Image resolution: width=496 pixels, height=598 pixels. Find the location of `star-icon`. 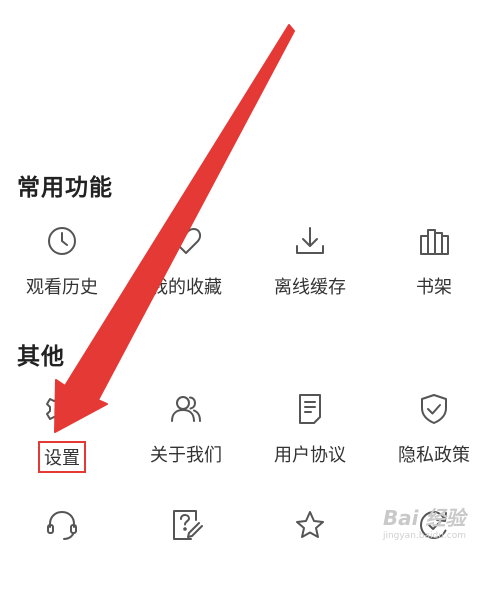

star-icon is located at coordinates (310, 525).